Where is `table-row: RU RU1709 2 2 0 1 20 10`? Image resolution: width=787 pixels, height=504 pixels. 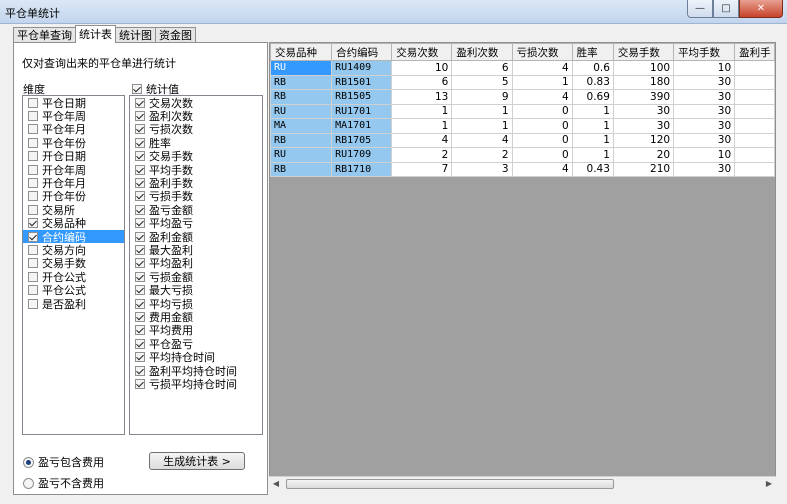 table-row: RU RU1709 2 2 0 1 20 10 is located at coordinates (522, 155).